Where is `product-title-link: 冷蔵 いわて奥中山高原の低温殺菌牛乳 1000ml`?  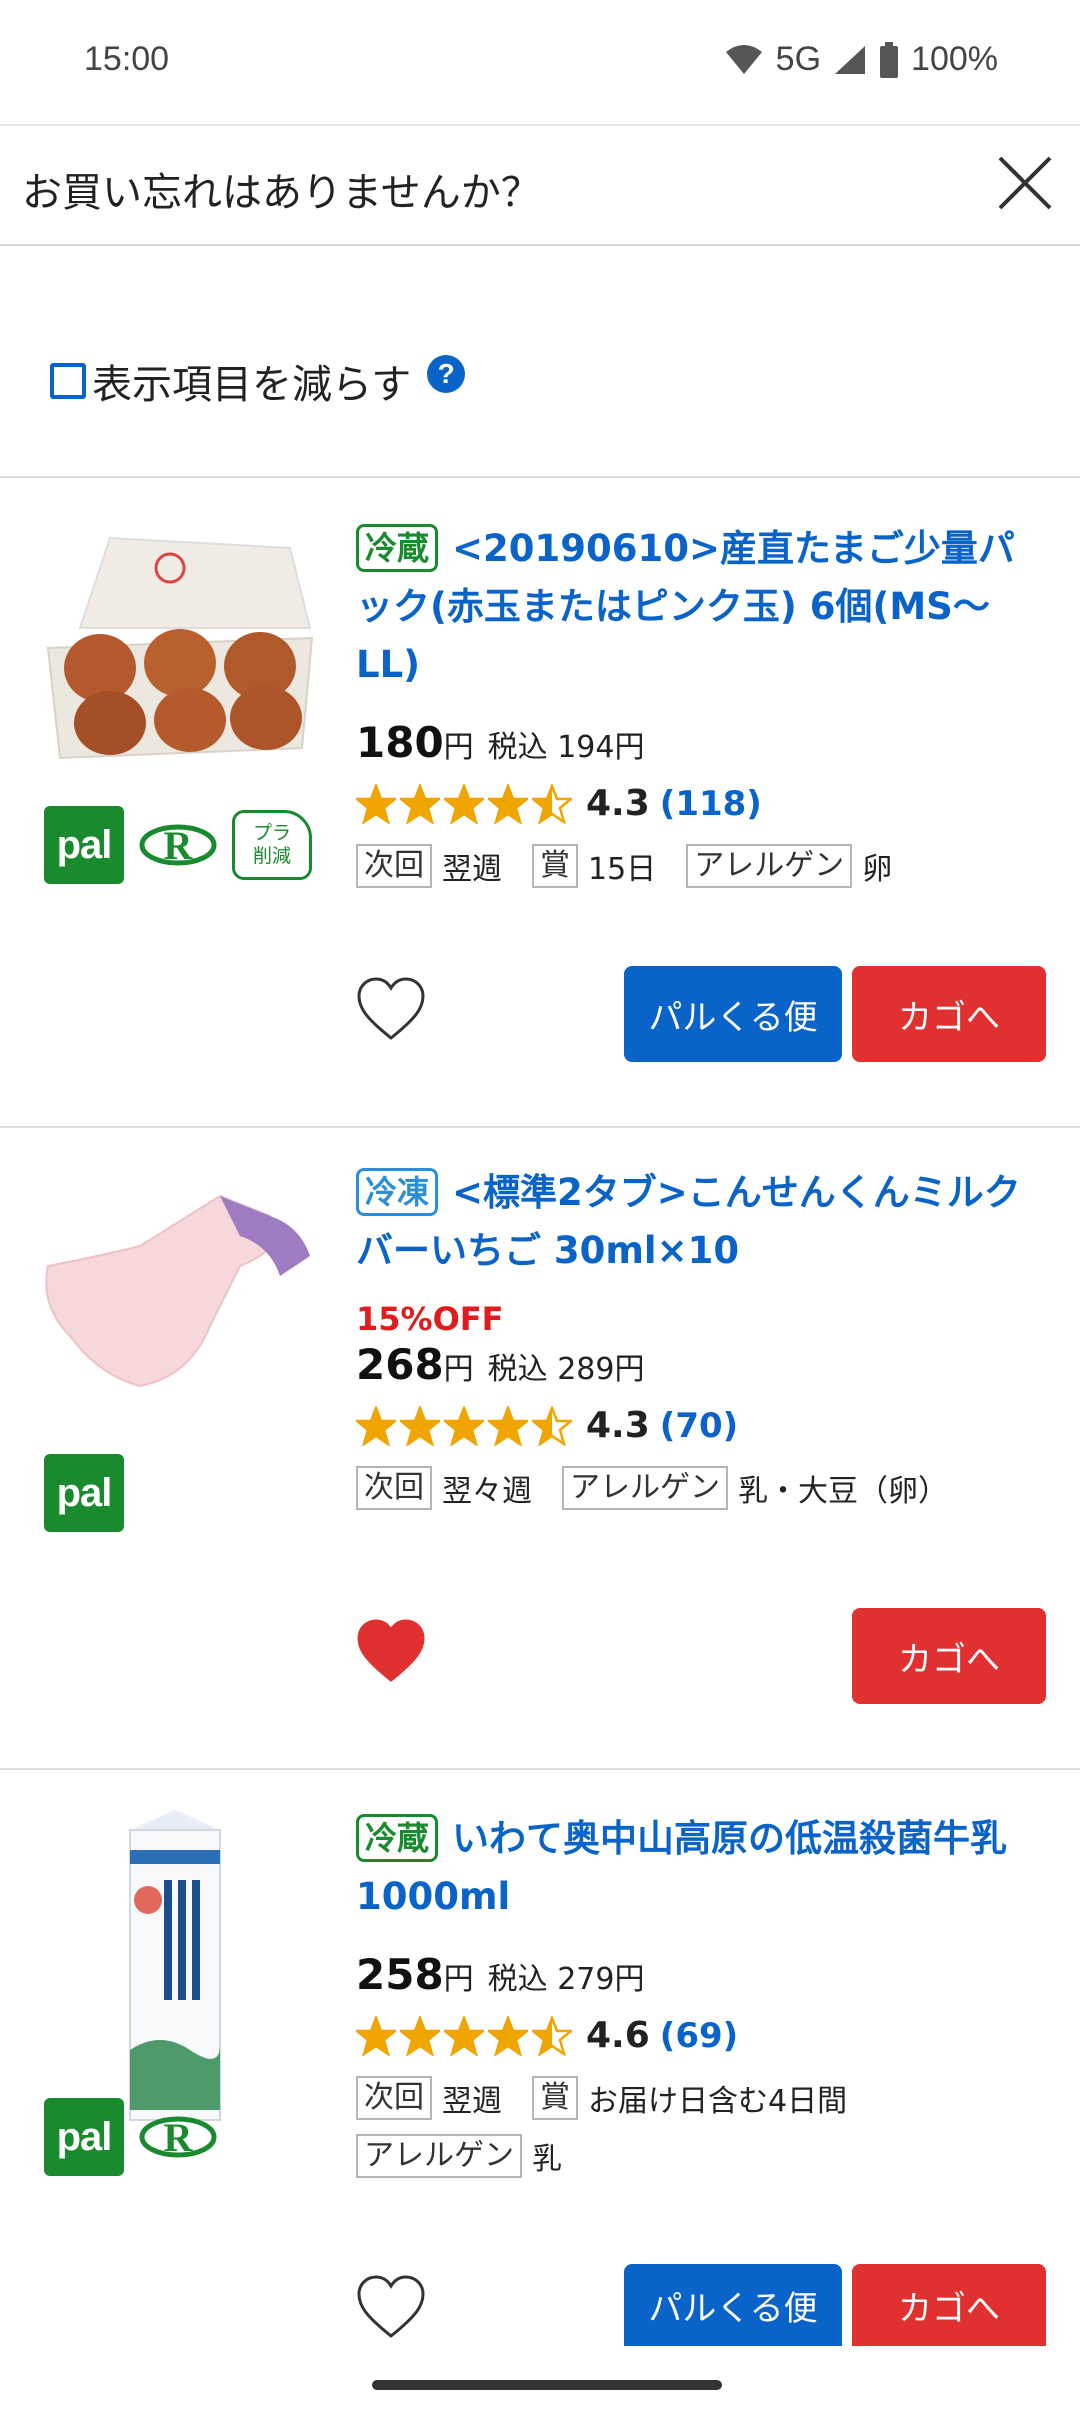
product-title-link: 冷蔵 いわて奥中山高原の低温殺菌牛乳 1000ml is located at coordinates (701, 1868).